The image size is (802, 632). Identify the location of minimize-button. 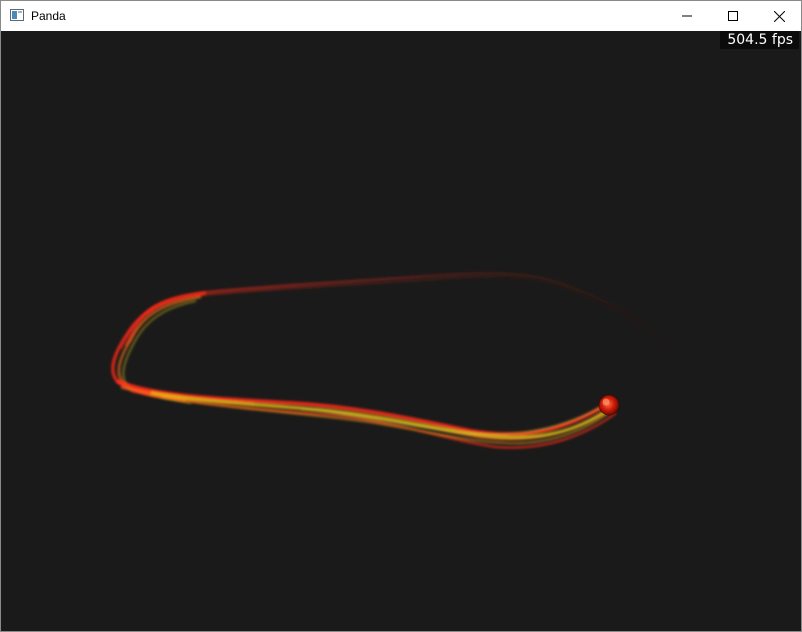
(687, 16).